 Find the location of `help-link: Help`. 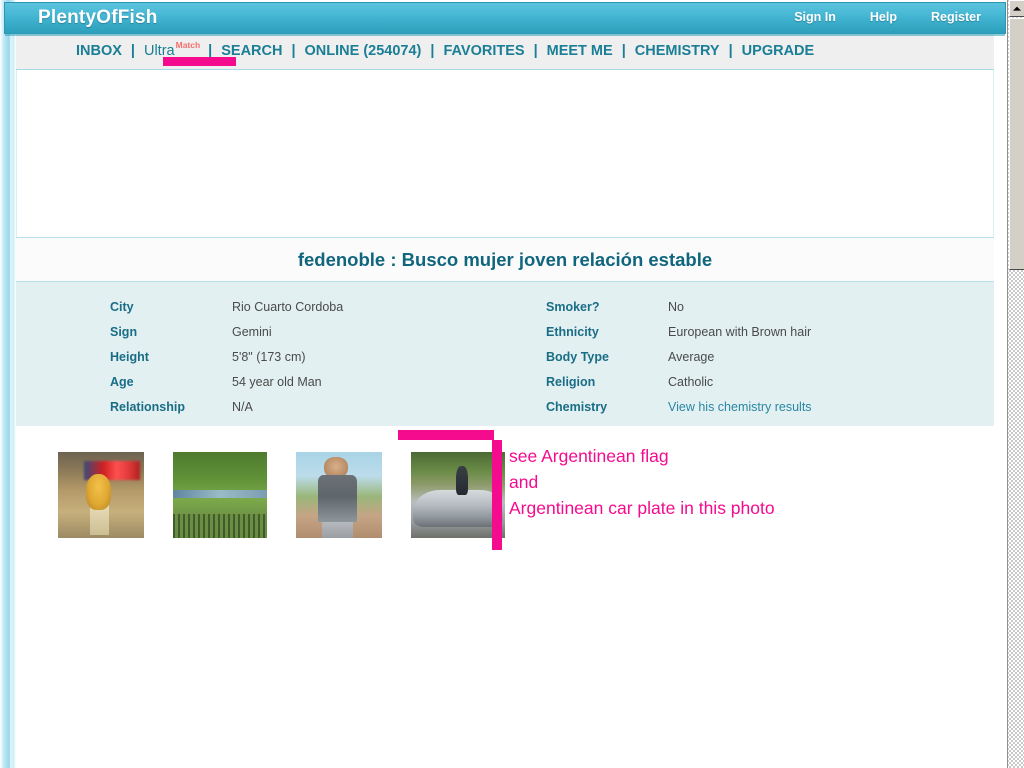

help-link: Help is located at coordinates (883, 17).